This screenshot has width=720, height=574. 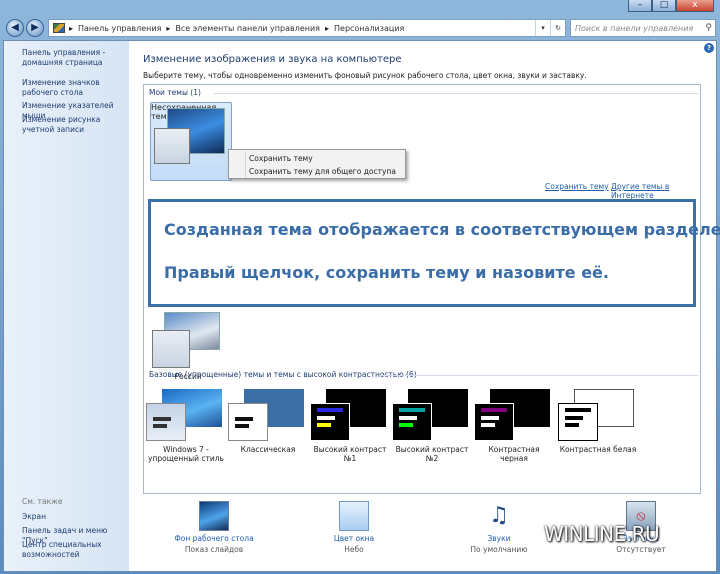 I want to click on window-controls: – □ x, so click(x=671, y=6).